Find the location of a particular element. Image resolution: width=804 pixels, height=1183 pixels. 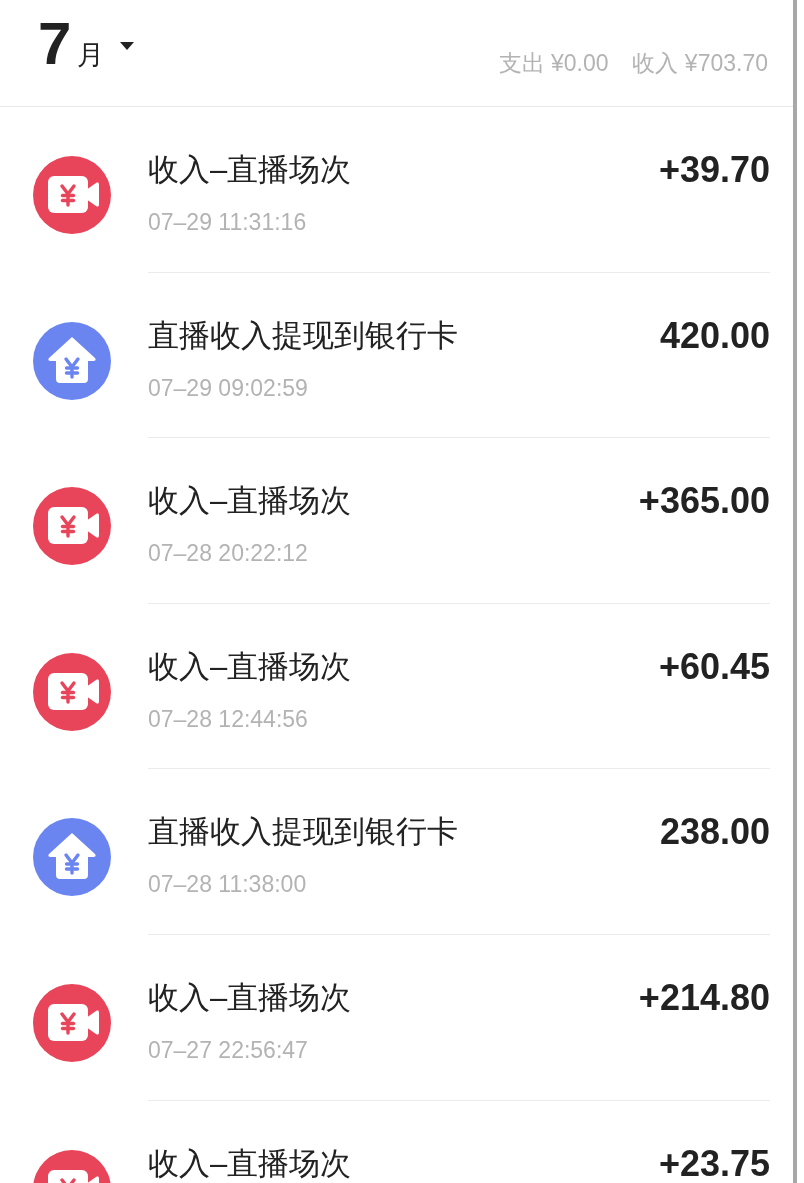

transaction-date: 07–28 12:44:56 is located at coordinates (228, 718).